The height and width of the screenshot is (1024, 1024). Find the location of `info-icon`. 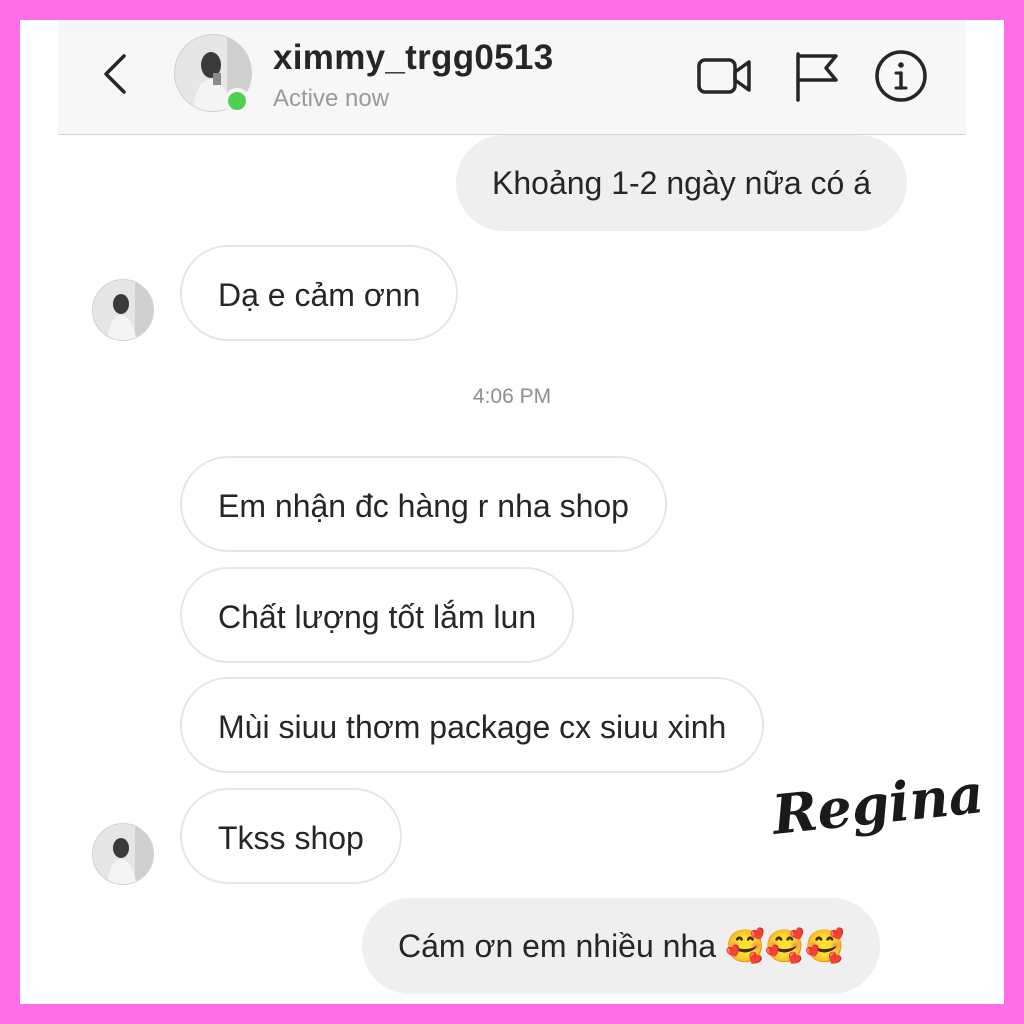

info-icon is located at coordinates (901, 76).